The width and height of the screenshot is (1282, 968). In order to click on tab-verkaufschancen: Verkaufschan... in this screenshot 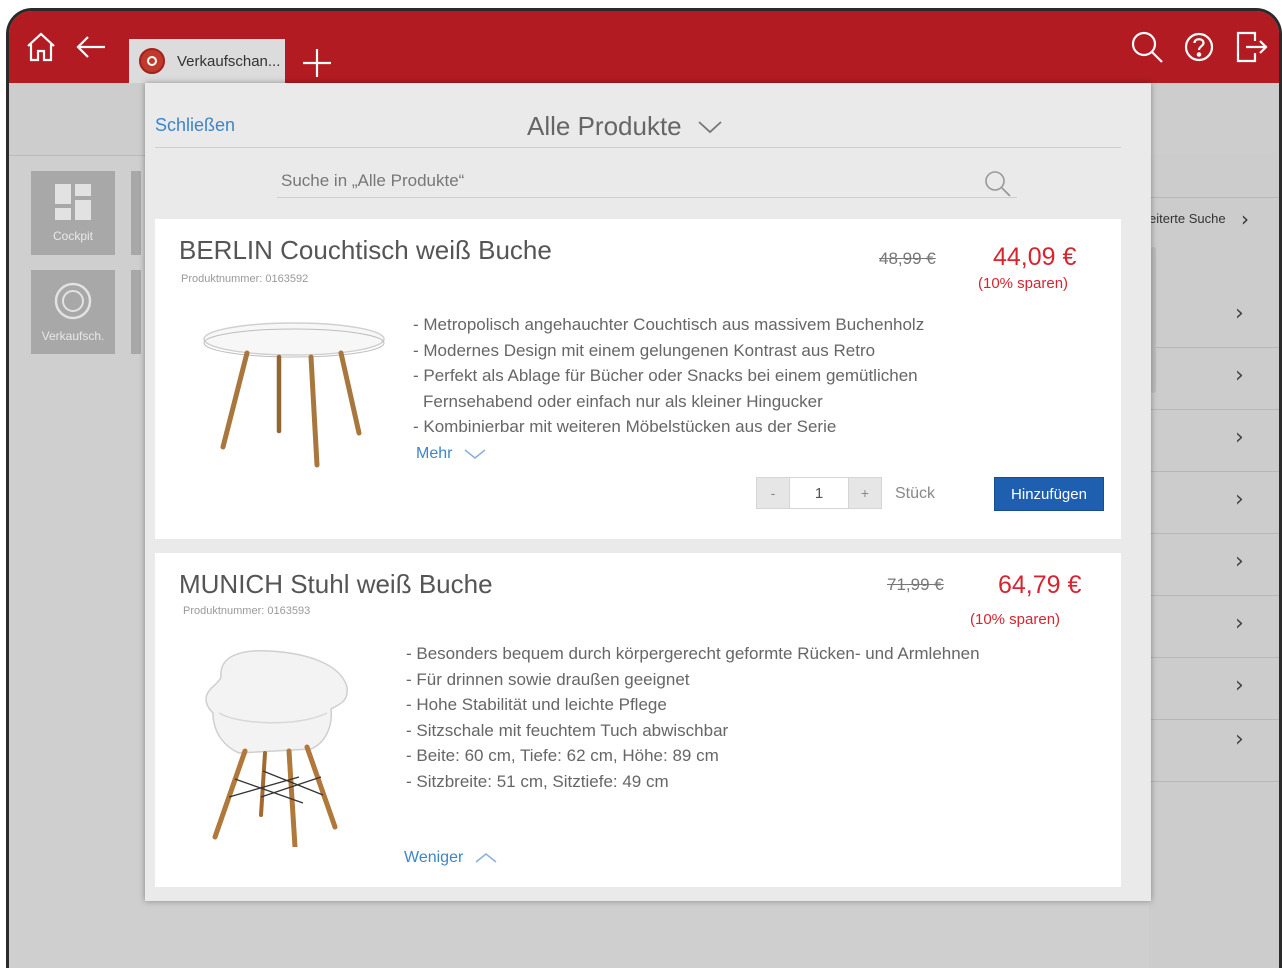, I will do `click(207, 61)`.